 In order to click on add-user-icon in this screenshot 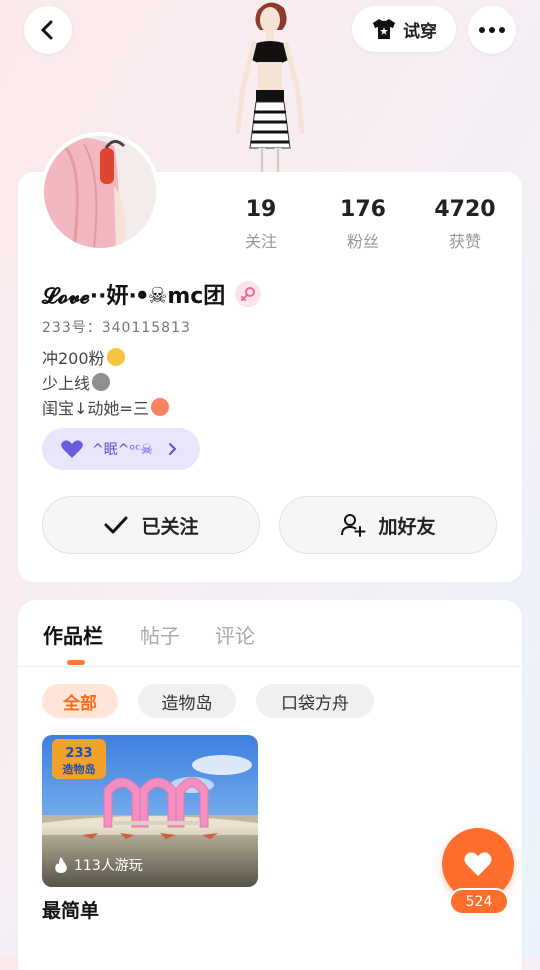, I will do `click(353, 525)`.